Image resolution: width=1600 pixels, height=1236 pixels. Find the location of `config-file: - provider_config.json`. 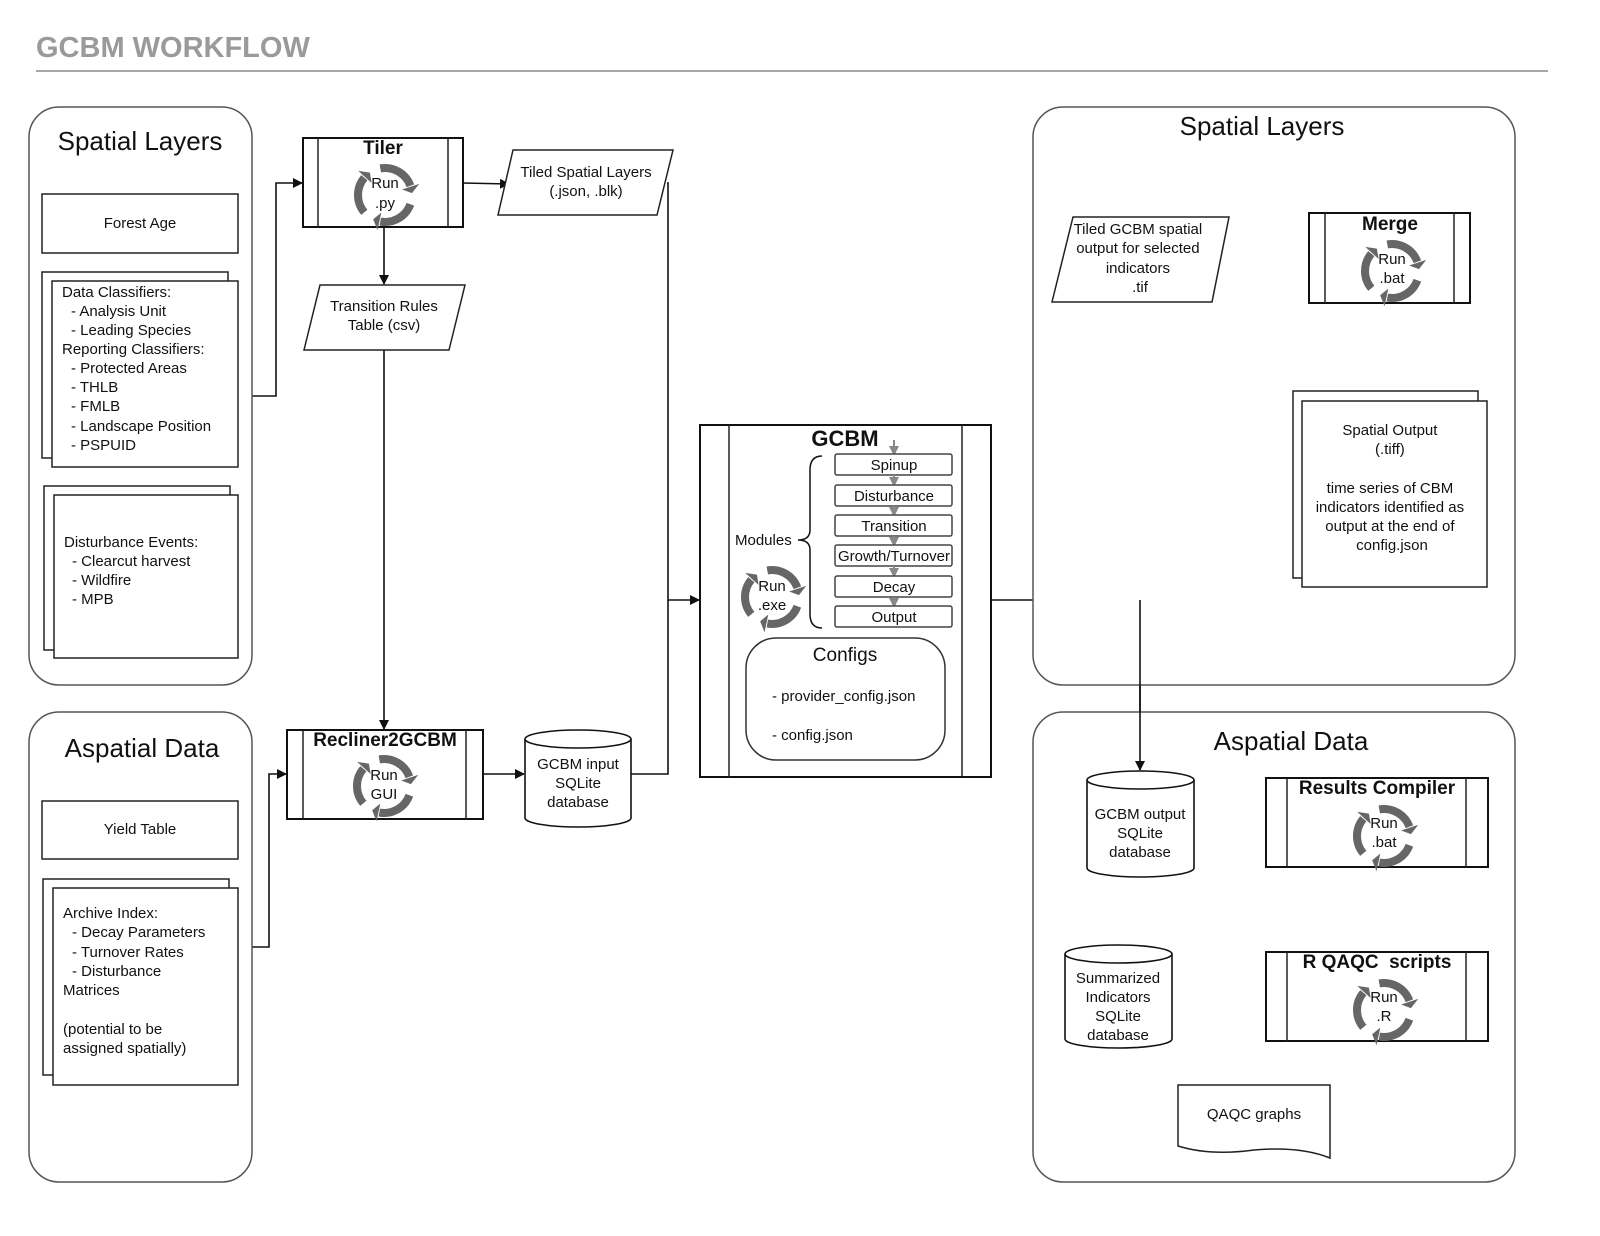

config-file: - provider_config.json is located at coordinates (843, 696).